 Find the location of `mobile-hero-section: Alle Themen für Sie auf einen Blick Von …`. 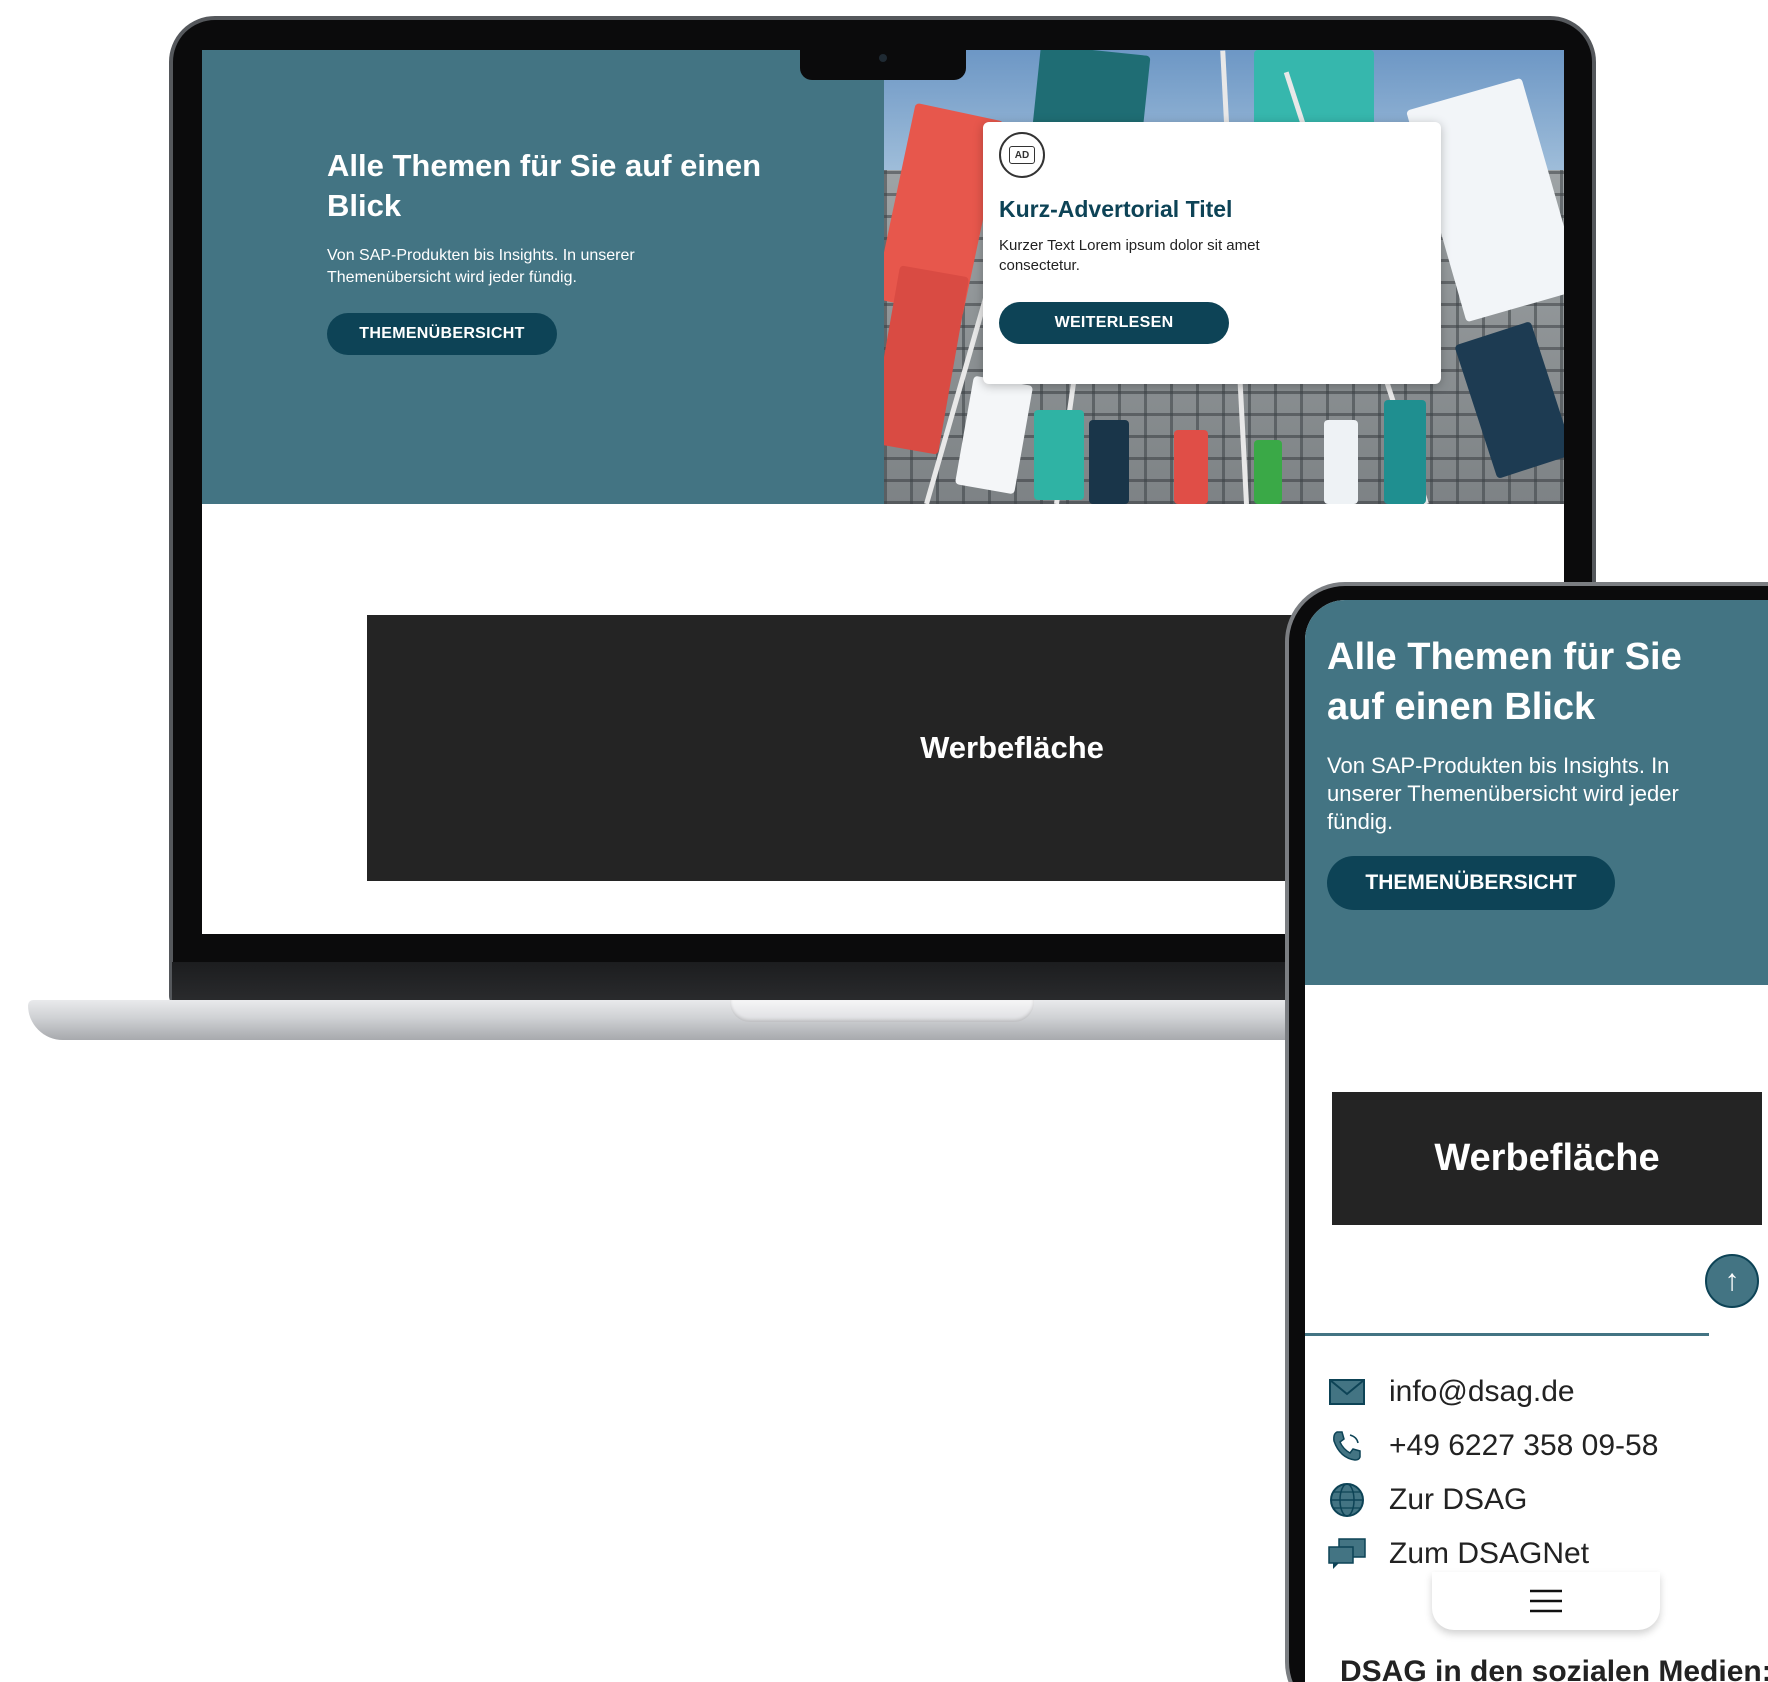

mobile-hero-section: Alle Themen für Sie auf einen Blick Von … is located at coordinates (1536, 792).